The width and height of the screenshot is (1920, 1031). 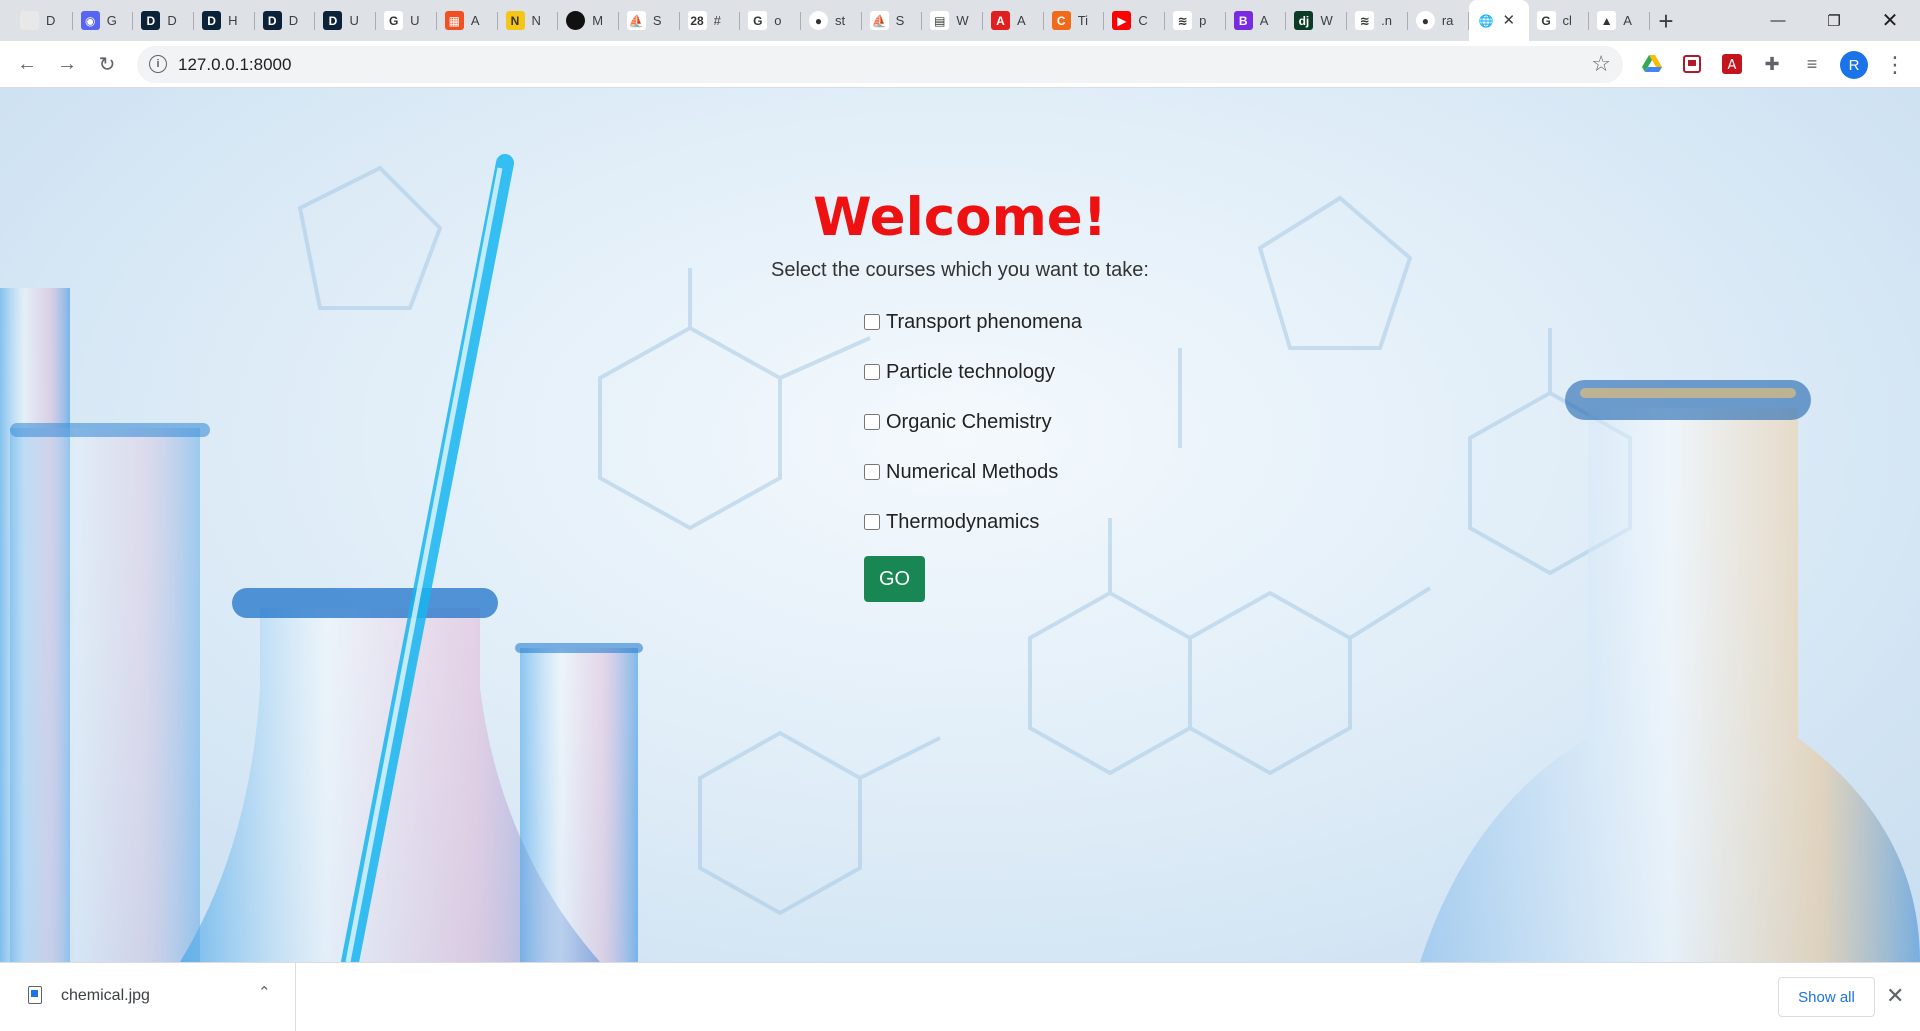 I want to click on reload-button: ↻, so click(x=107, y=64).